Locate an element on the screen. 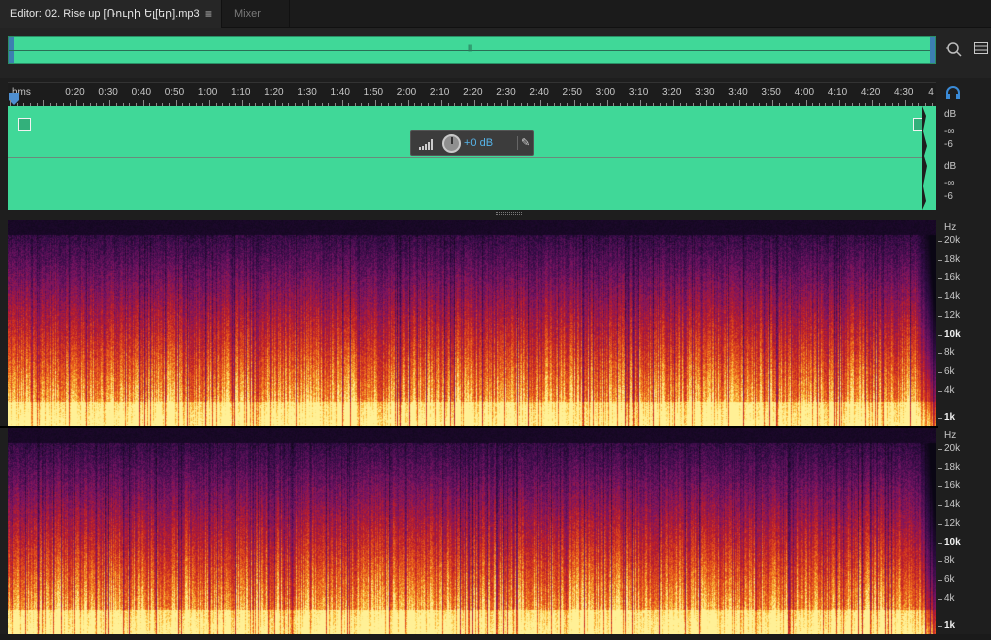  volume-knob is located at coordinates (451, 143).